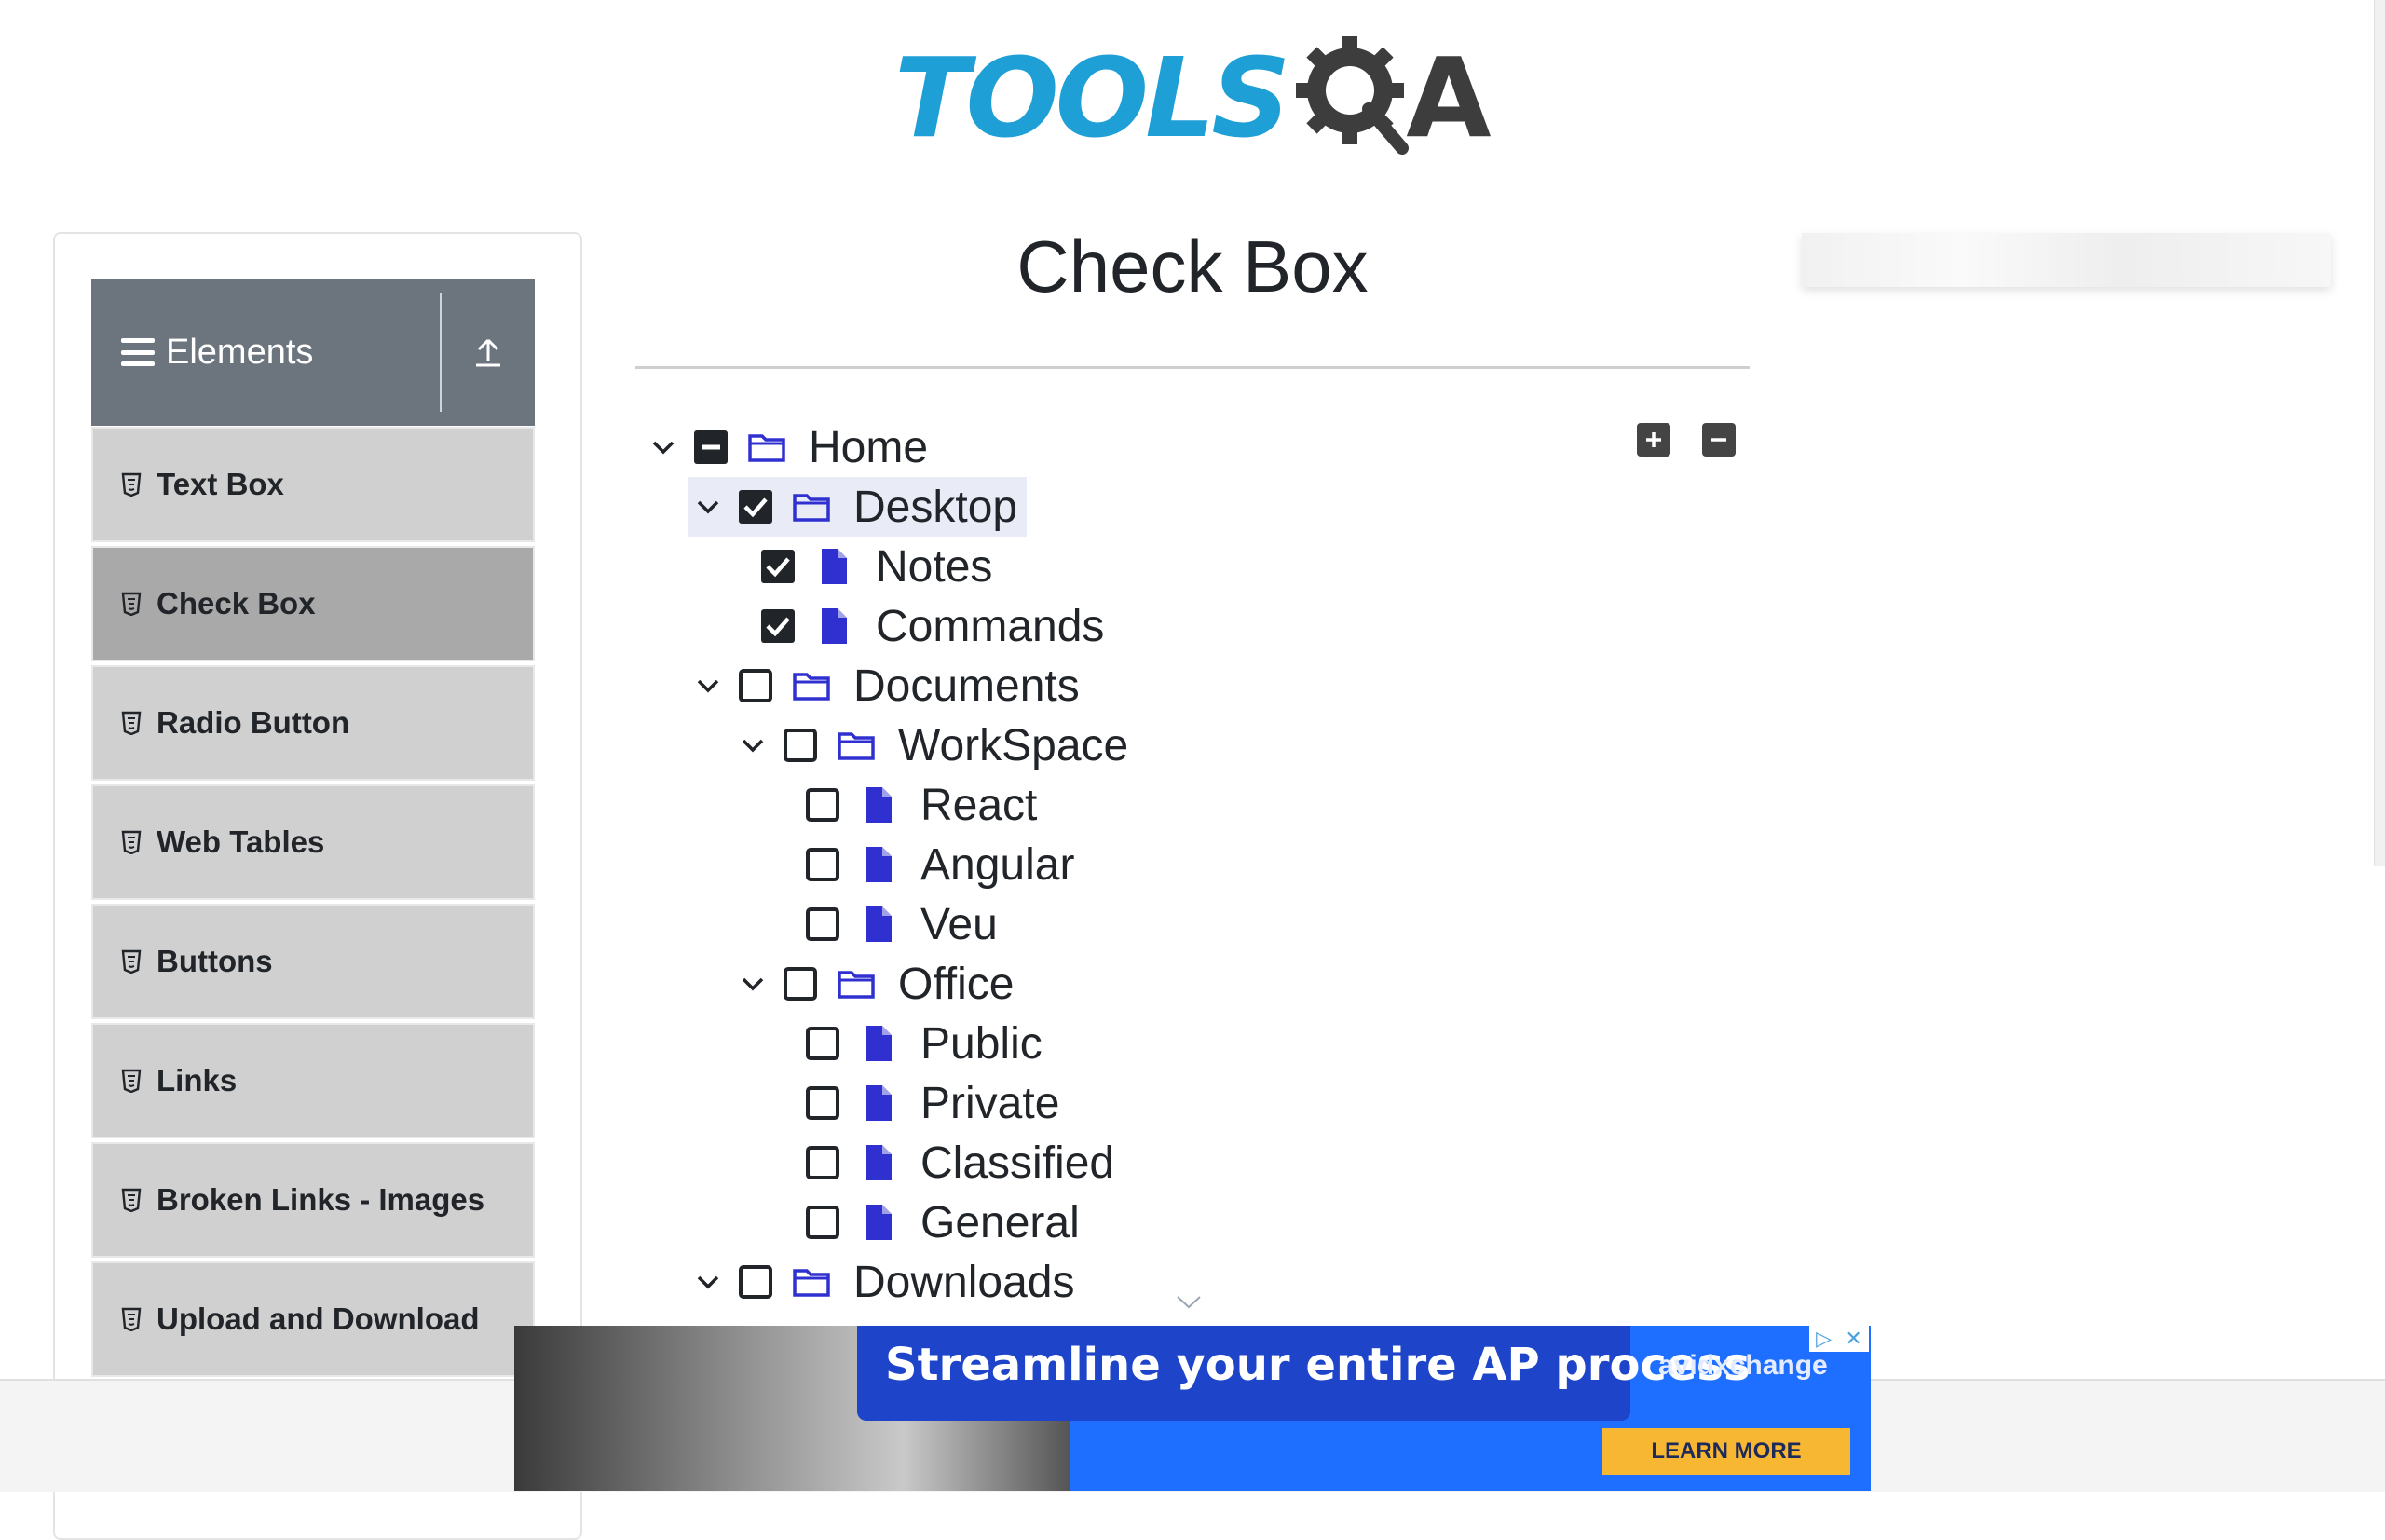 Image resolution: width=2385 pixels, height=1540 pixels. What do you see at coordinates (1192, 367) in the screenshot?
I see `title-divider` at bounding box center [1192, 367].